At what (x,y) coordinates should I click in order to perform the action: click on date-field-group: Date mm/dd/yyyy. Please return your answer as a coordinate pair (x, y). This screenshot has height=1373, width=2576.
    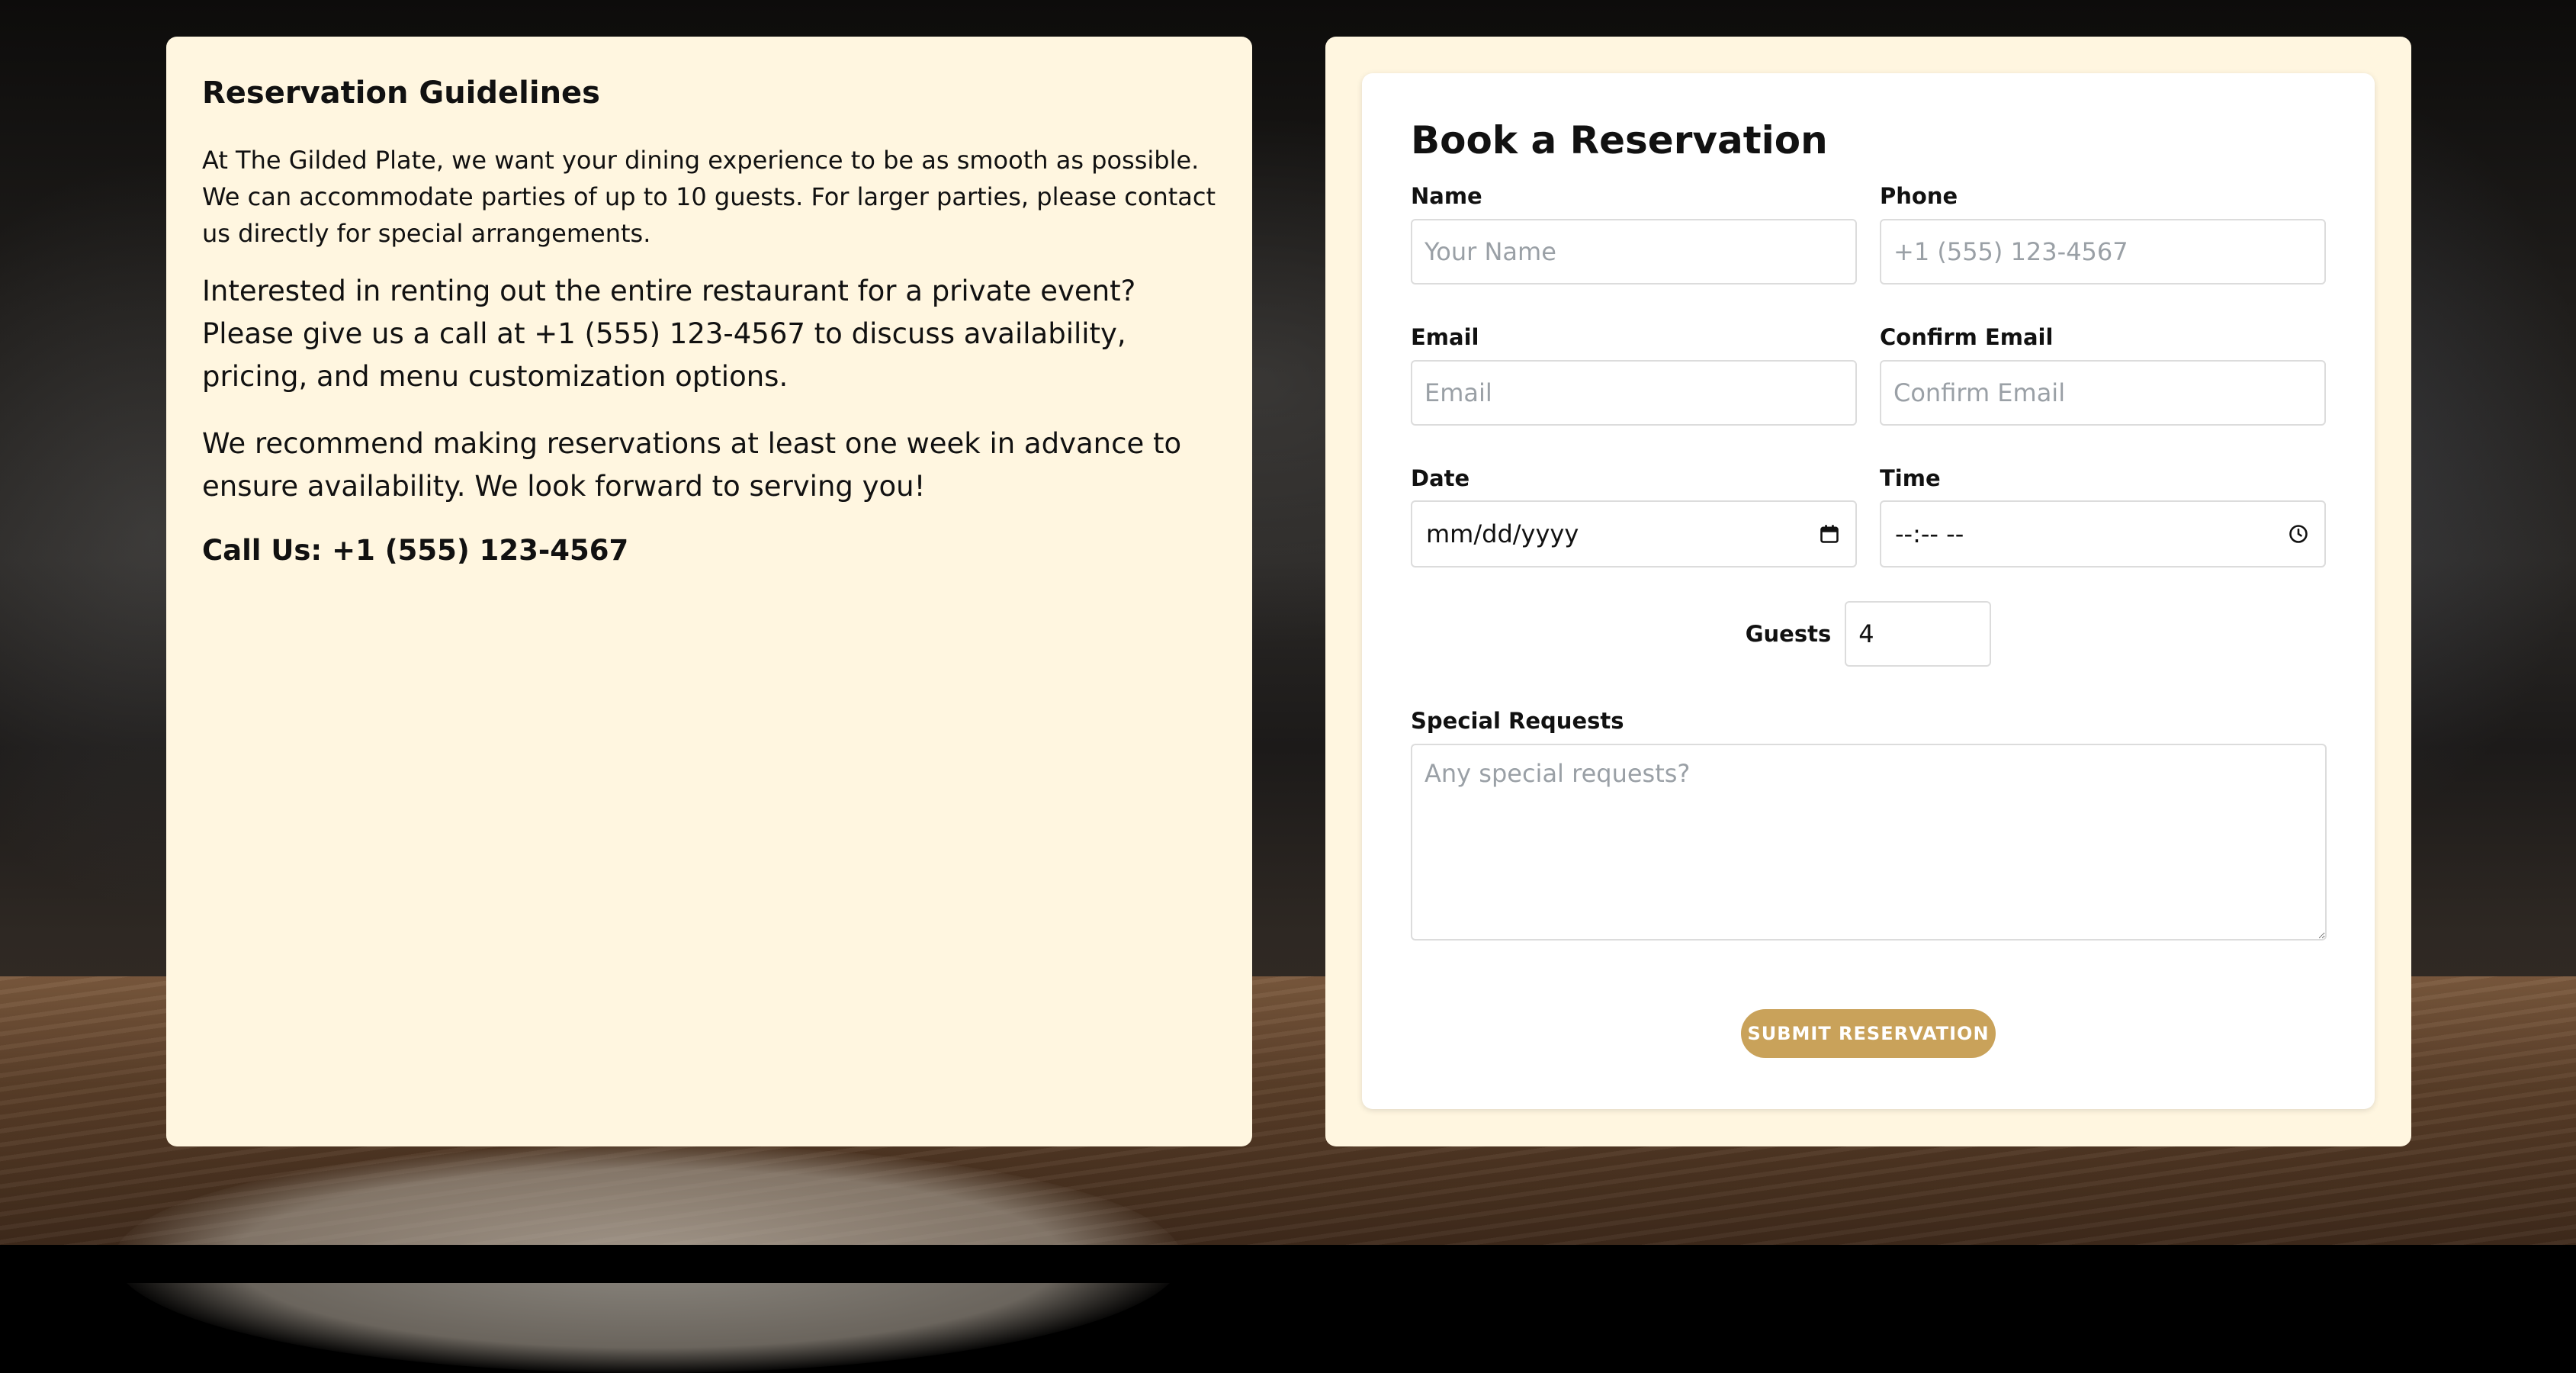
    Looking at the image, I should click on (1634, 516).